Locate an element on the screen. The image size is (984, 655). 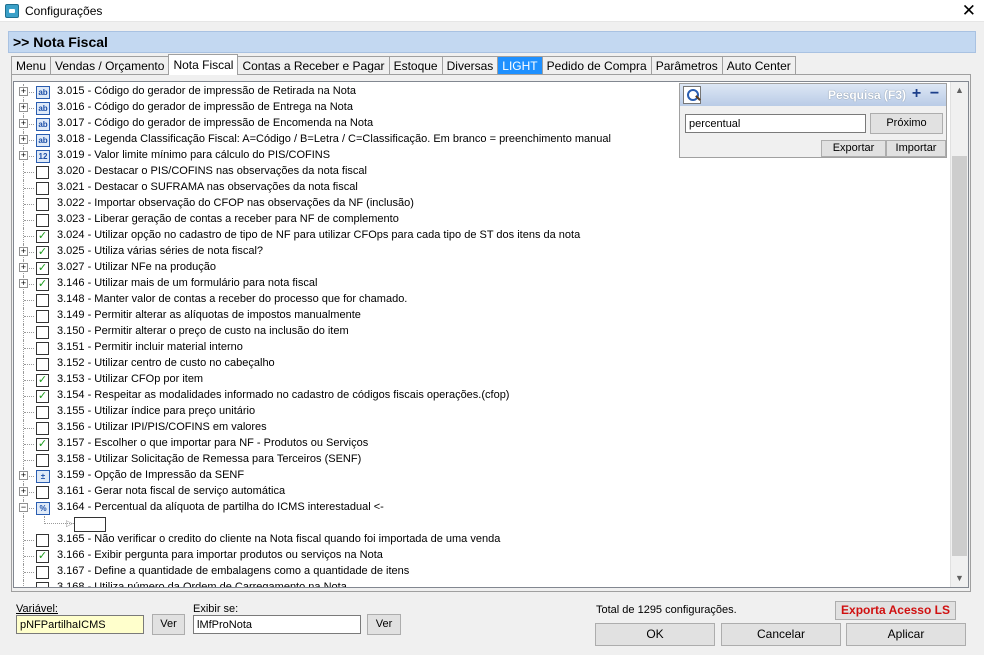
apply-button: Aplicar is located at coordinates (906, 634).